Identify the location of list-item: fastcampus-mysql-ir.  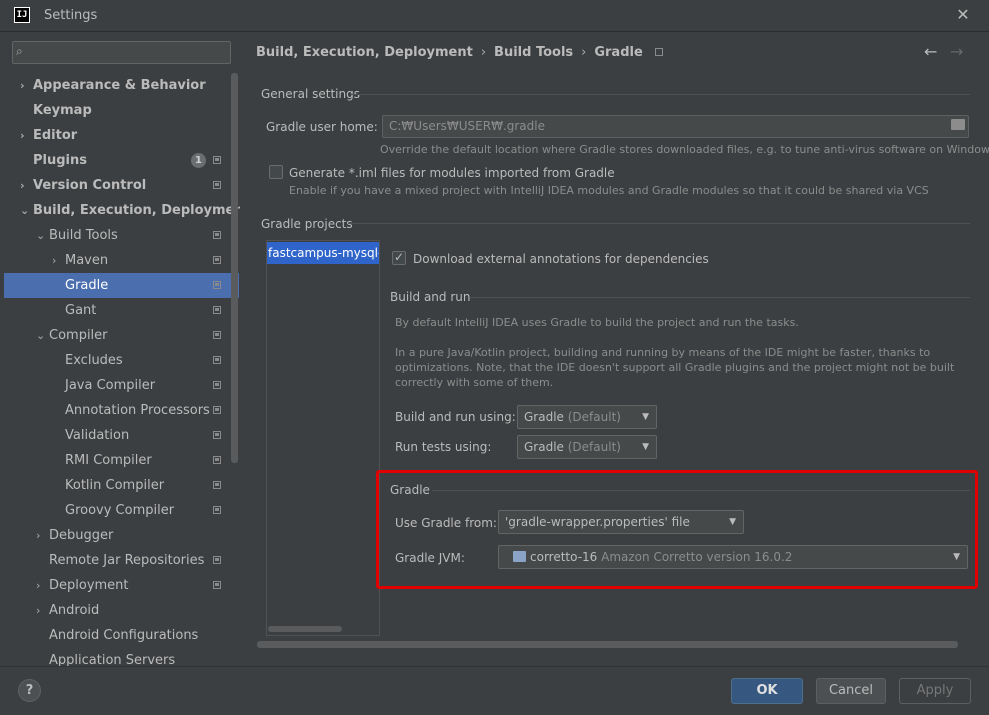
(323, 253).